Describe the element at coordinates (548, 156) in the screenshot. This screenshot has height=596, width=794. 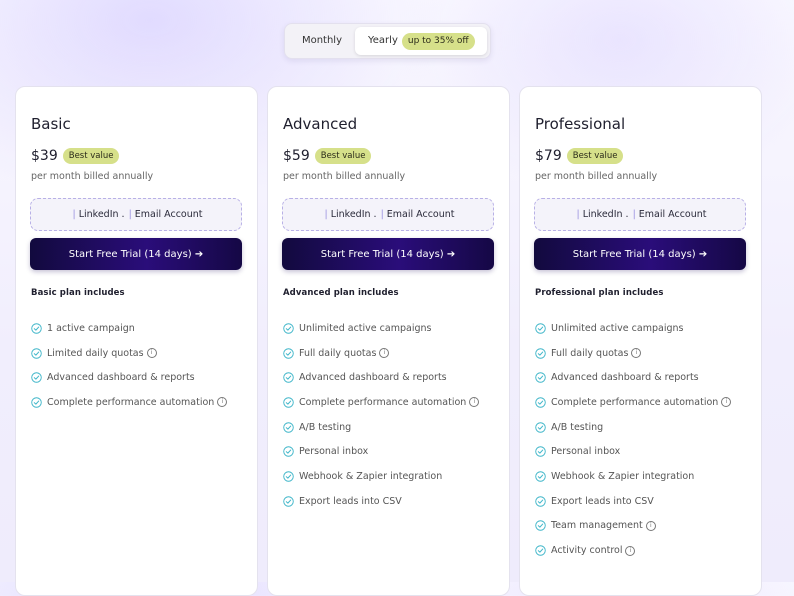
I see `plan-price: $79` at that location.